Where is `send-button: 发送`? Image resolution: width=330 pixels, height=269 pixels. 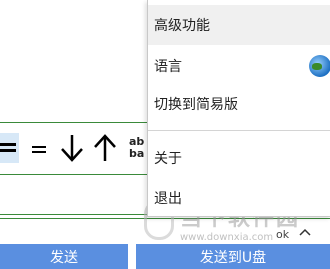
send-button: 发送 is located at coordinates (64, 256).